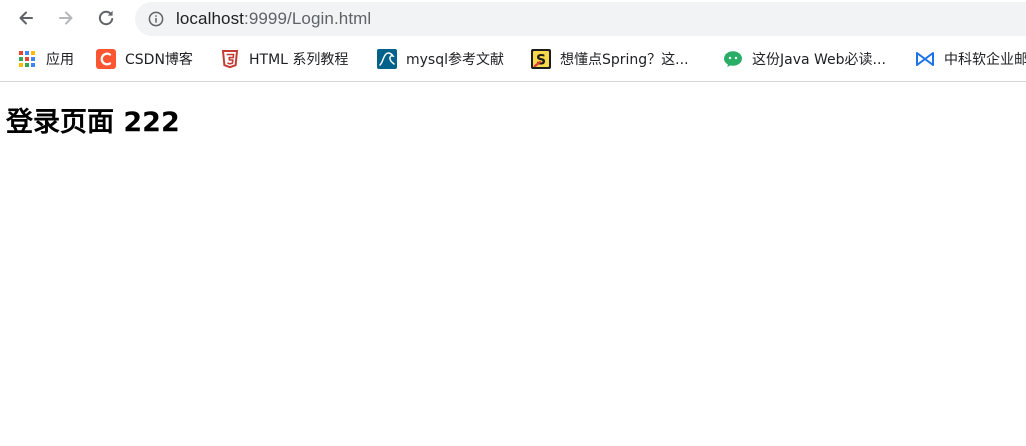 Image resolution: width=1026 pixels, height=446 pixels. I want to click on info-icon, so click(156, 19).